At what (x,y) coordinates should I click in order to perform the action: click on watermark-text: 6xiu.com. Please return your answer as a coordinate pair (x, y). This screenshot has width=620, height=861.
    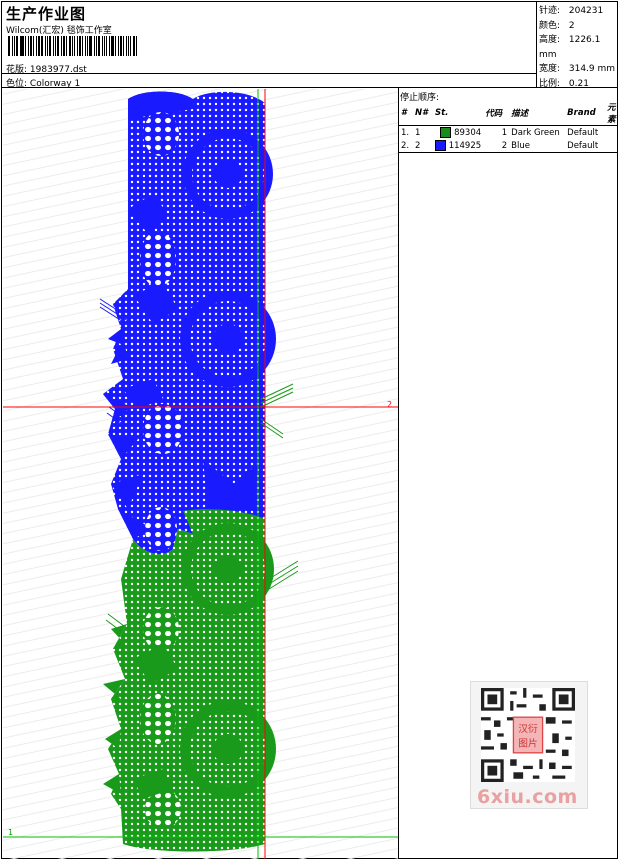
    Looking at the image, I should click on (527, 797).